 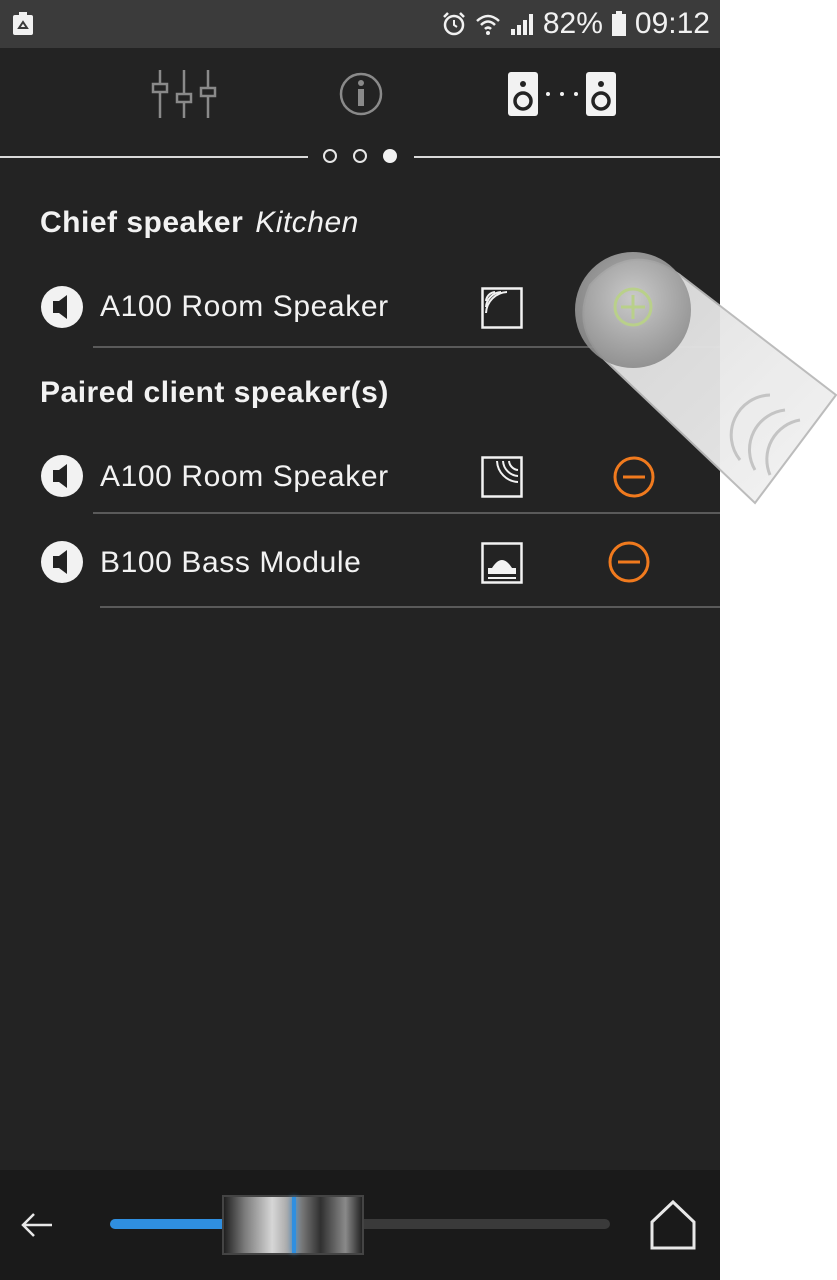 I want to click on bass-module-icon, so click(x=502, y=563).